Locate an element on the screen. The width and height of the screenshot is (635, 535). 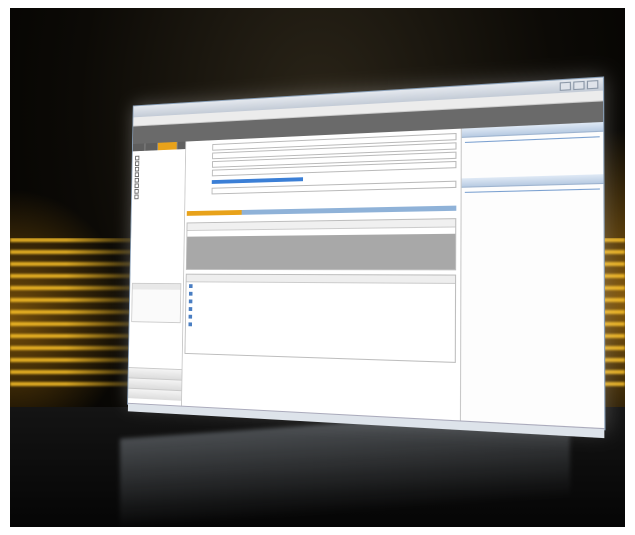
left-panel is located at coordinates (157, 274).